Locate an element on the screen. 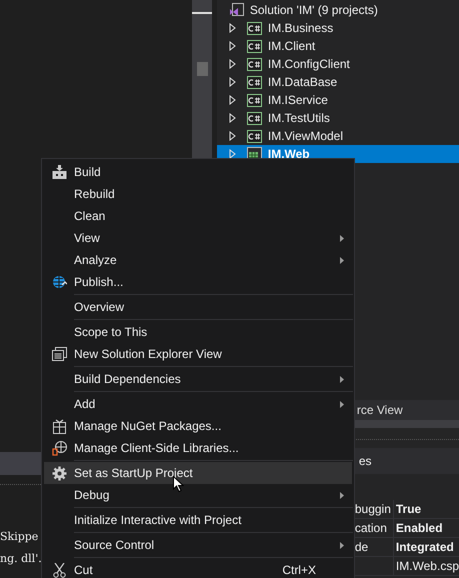  menu-item: New Solution Explorer View is located at coordinates (198, 354).